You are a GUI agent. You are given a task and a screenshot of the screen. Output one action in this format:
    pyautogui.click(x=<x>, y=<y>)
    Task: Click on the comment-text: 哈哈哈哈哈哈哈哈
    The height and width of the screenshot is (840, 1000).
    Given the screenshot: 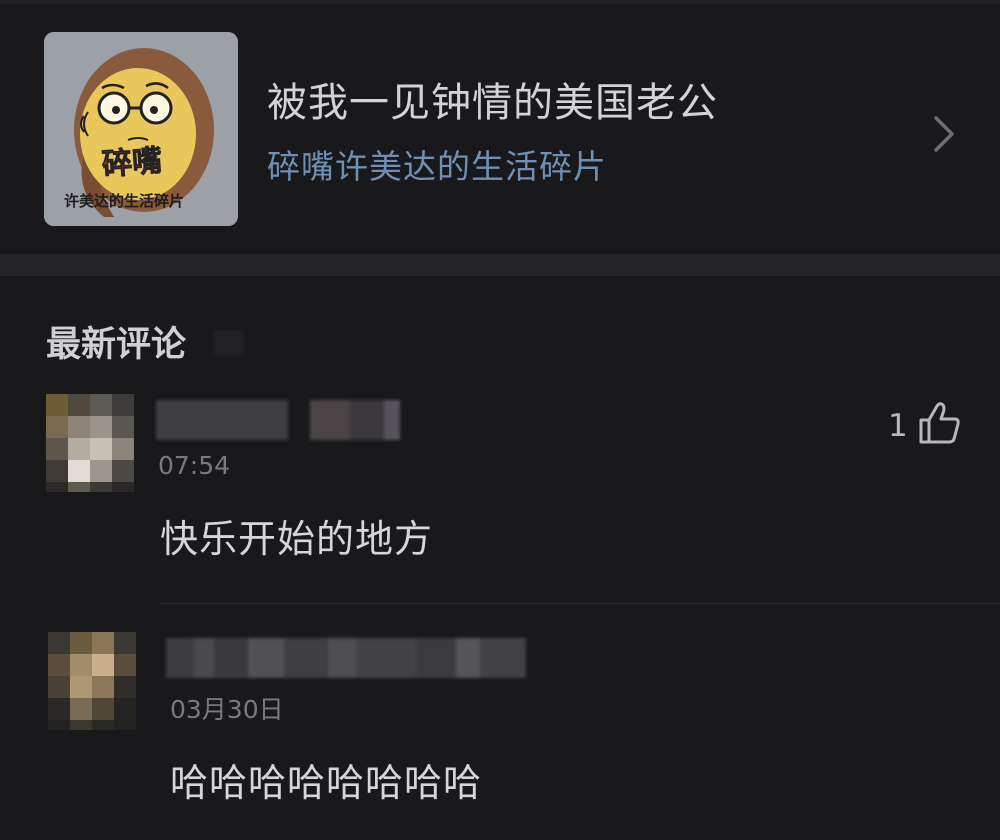 What is the action you would take?
    pyautogui.click(x=326, y=783)
    